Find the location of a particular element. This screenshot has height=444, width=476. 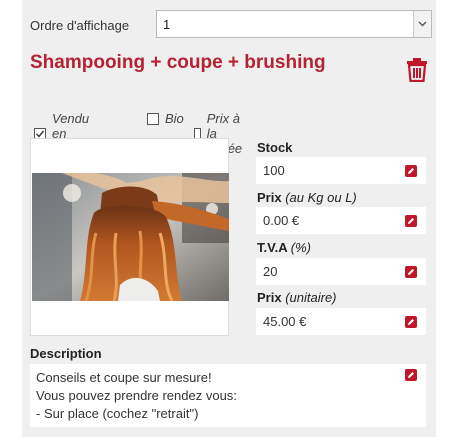

option-organic: Bio is located at coordinates (165, 118).